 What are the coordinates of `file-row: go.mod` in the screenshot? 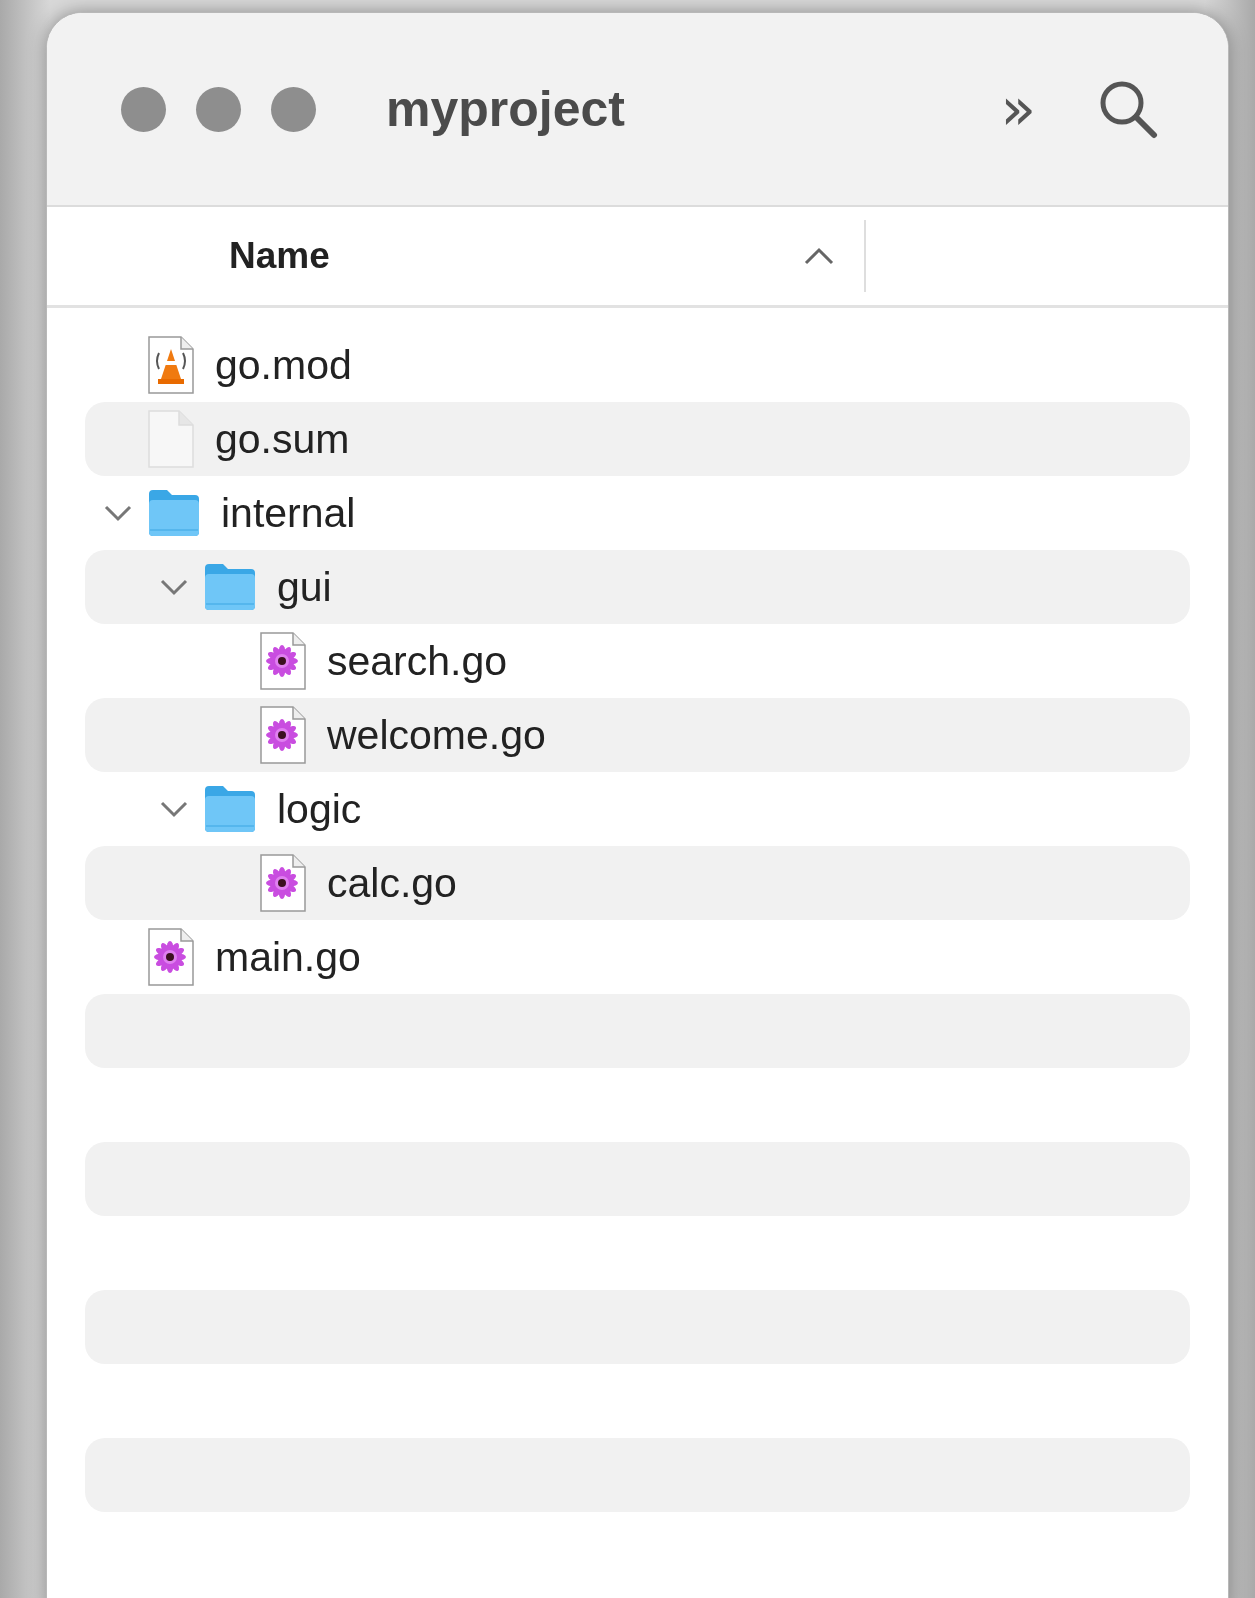 It's located at (637, 365).